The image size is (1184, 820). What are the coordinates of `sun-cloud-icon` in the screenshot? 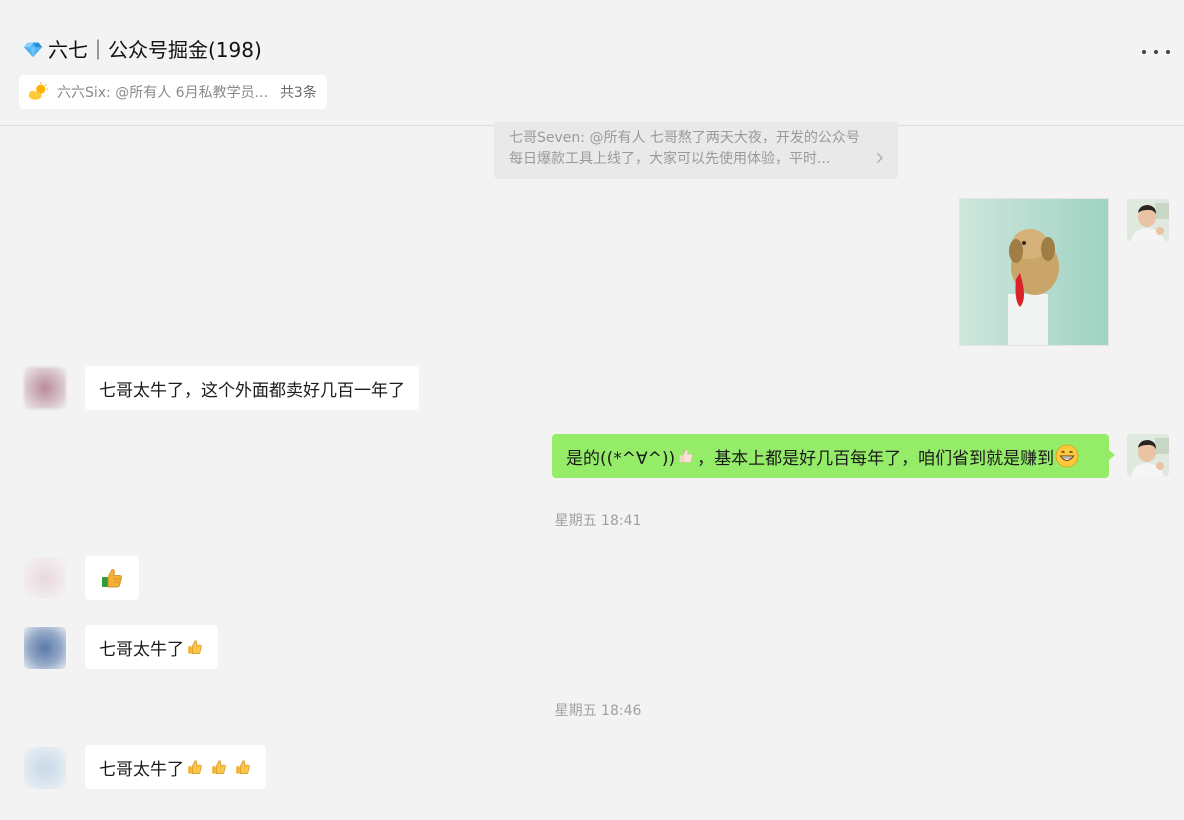 It's located at (38, 91).